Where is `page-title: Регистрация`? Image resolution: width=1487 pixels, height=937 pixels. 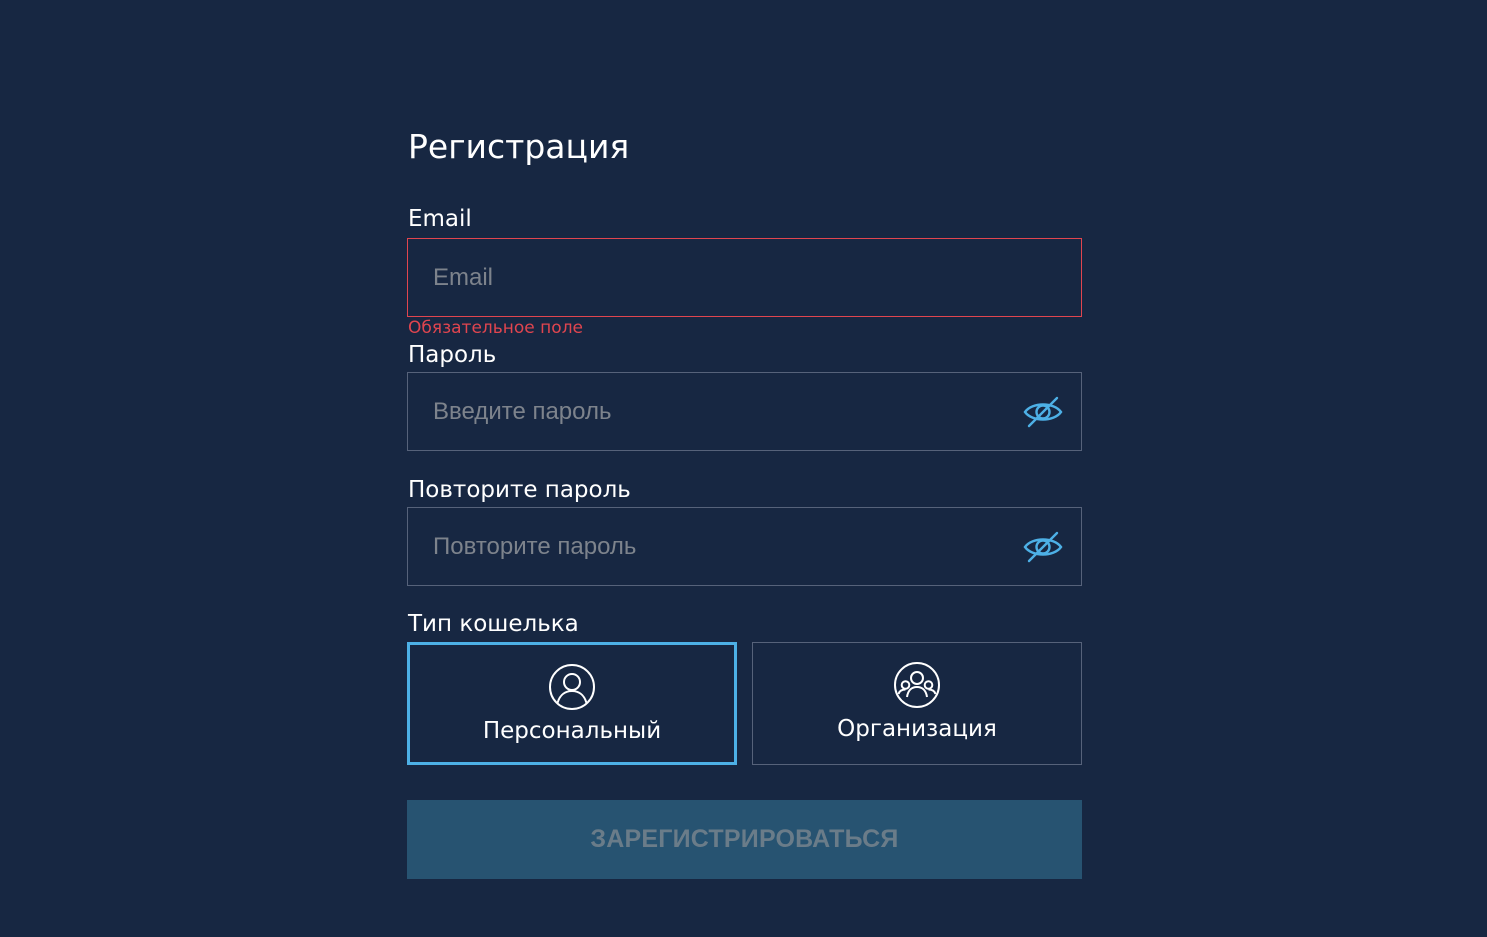 page-title: Регистрация is located at coordinates (519, 146).